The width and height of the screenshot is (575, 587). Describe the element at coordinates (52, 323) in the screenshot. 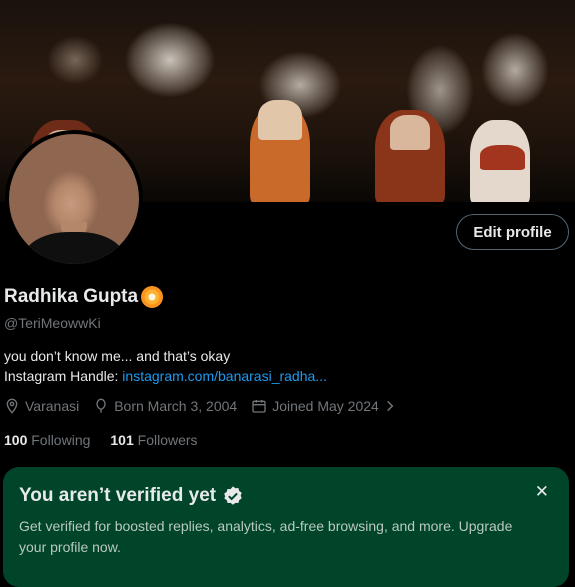

I see `profile-handle: @TeriMeowwKi` at that location.